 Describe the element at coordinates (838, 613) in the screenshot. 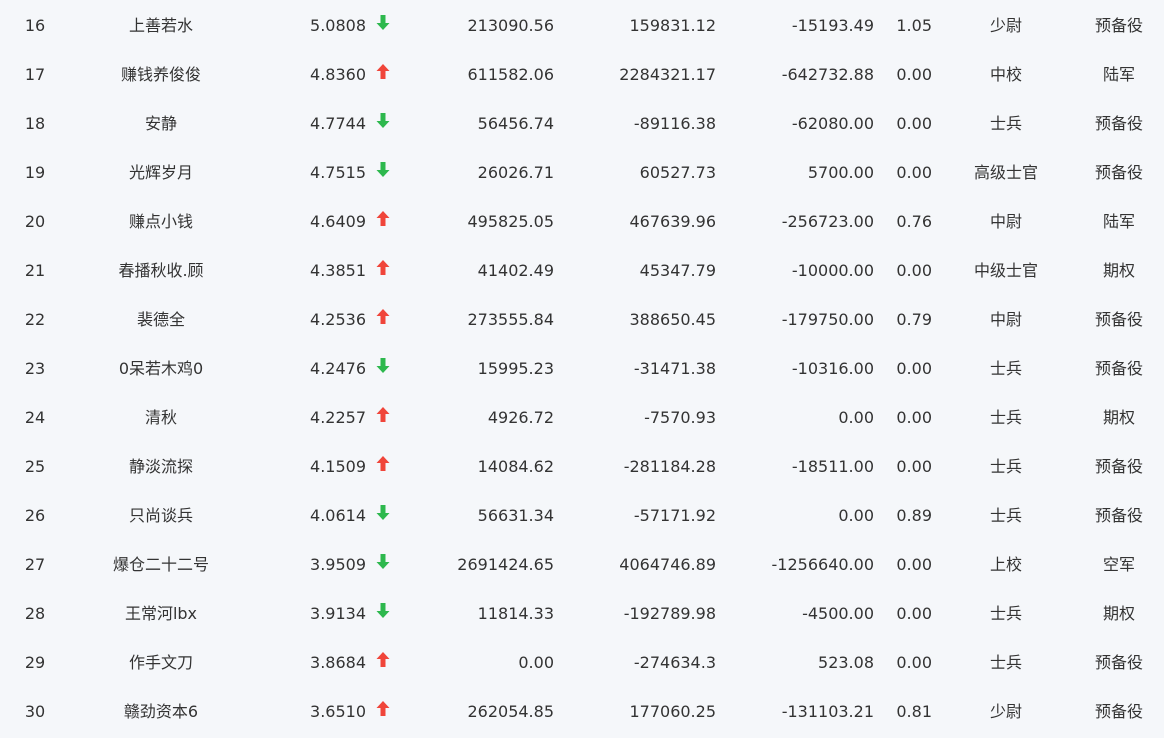

I see `value-cell-3: -4500.00` at that location.